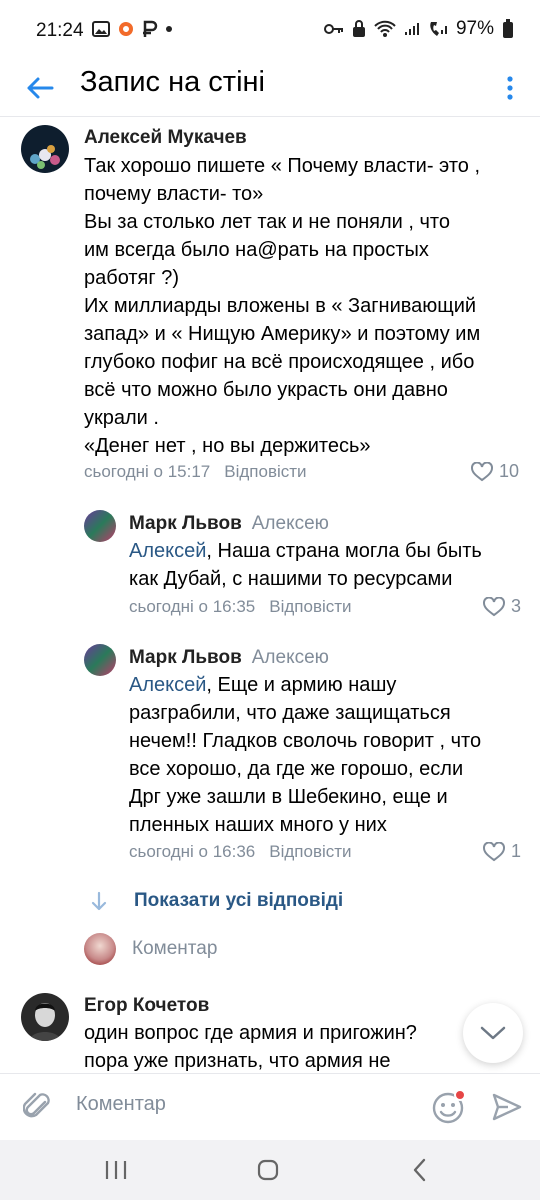 The width and height of the screenshot is (540, 1200). I want to click on volte-icon, so click(438, 29).